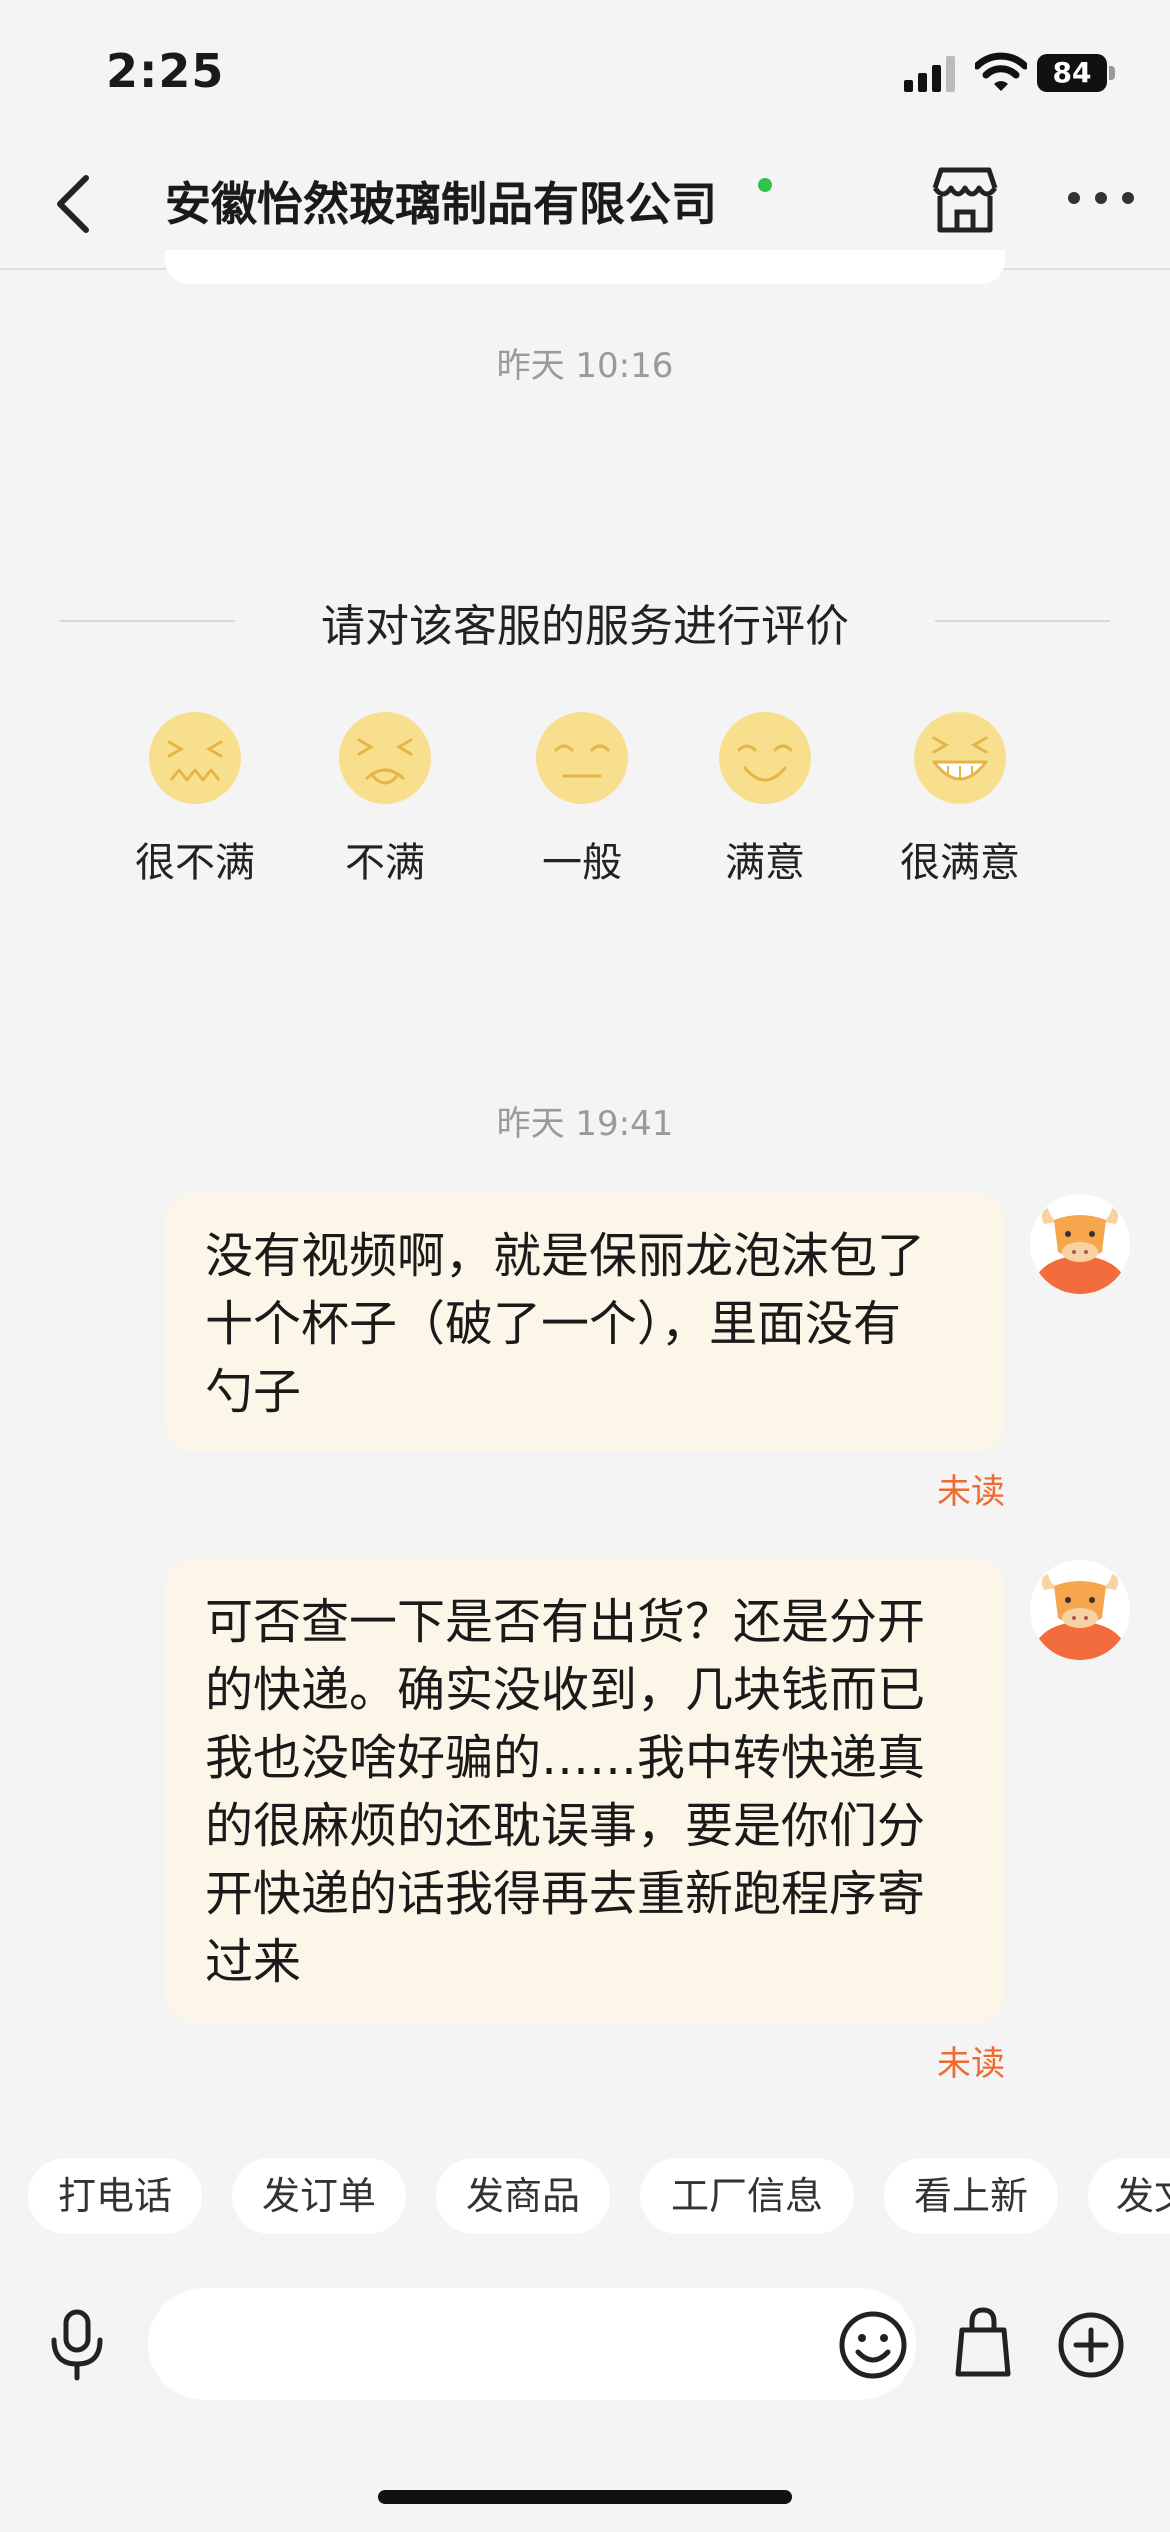 The image size is (1170, 2532). What do you see at coordinates (565, 1826) in the screenshot?
I see `message-line: 的很麻烦的还耽误事，要是你们分` at bounding box center [565, 1826].